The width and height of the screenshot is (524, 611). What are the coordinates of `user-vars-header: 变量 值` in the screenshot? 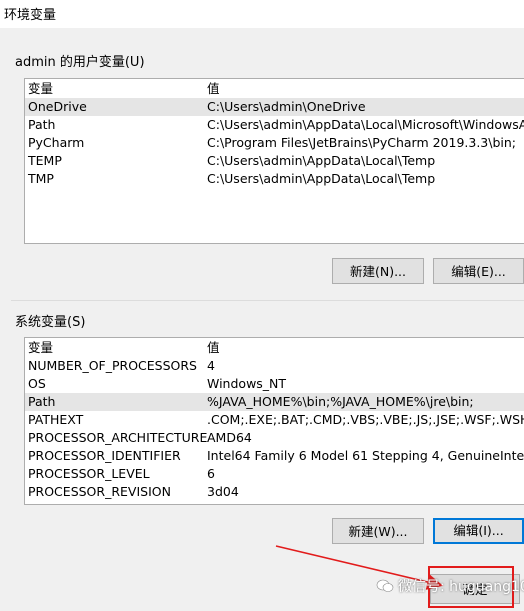 It's located at (274, 89).